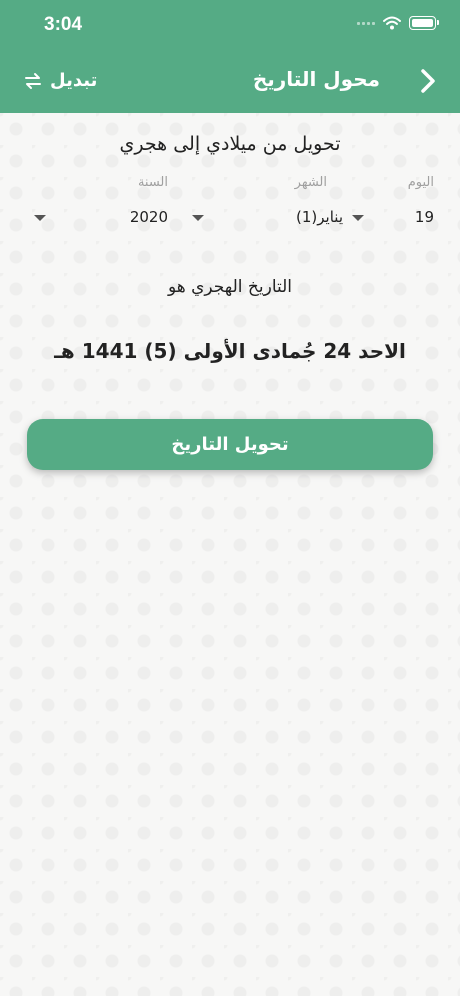  Describe the element at coordinates (63, 24) in the screenshot. I see `status-time: 3:04` at that location.